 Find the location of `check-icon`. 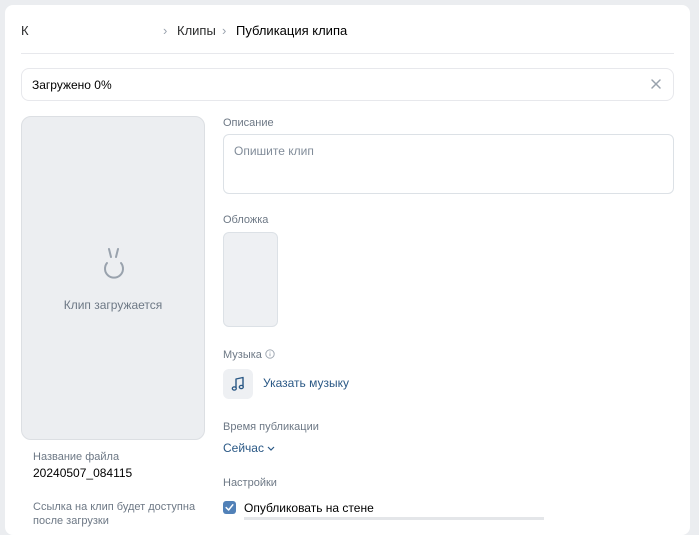

check-icon is located at coordinates (229, 507).